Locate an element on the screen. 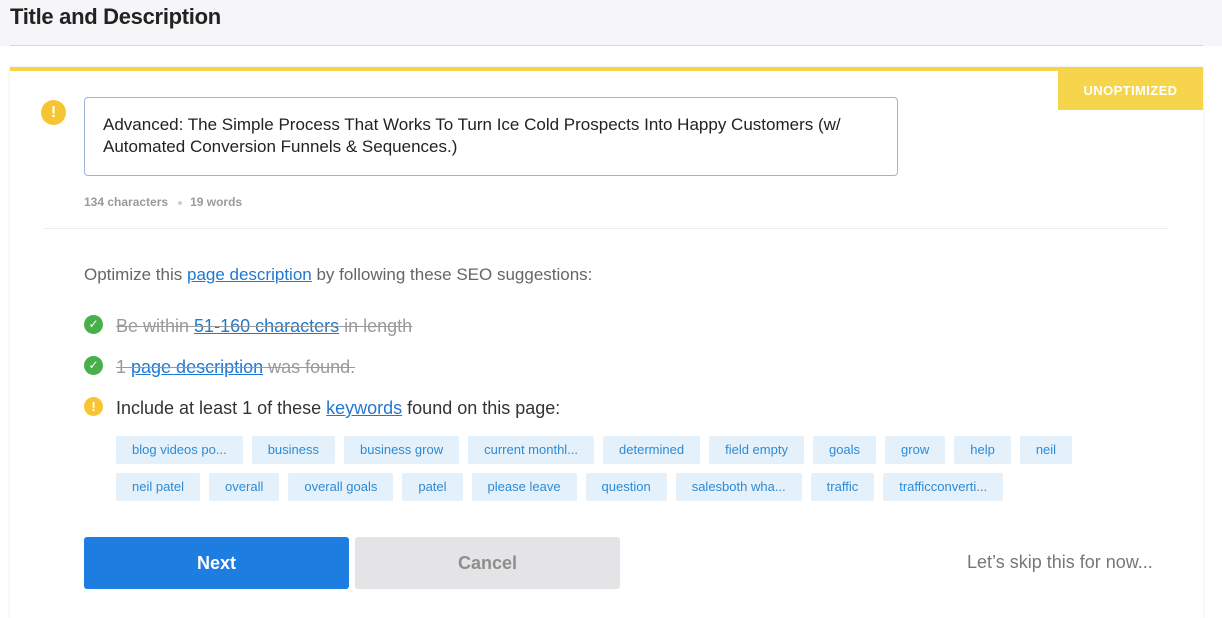 This screenshot has height=618, width=1222. text-stats: 134 characters 19 words is located at coordinates (163, 202).